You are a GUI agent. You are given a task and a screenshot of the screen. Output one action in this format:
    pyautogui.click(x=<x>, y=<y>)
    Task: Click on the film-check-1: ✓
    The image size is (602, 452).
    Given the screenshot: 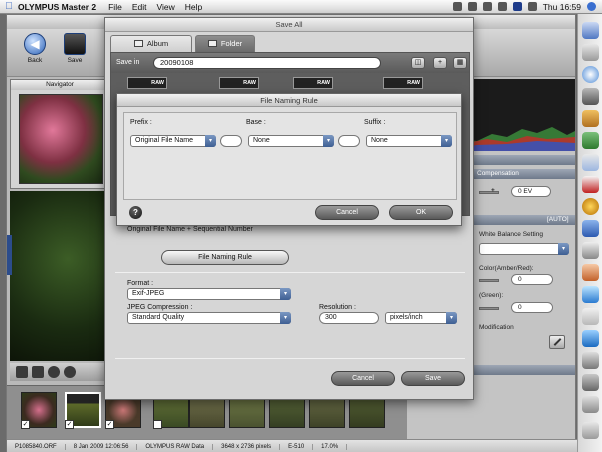 What is the action you would take?
    pyautogui.click(x=25, y=424)
    